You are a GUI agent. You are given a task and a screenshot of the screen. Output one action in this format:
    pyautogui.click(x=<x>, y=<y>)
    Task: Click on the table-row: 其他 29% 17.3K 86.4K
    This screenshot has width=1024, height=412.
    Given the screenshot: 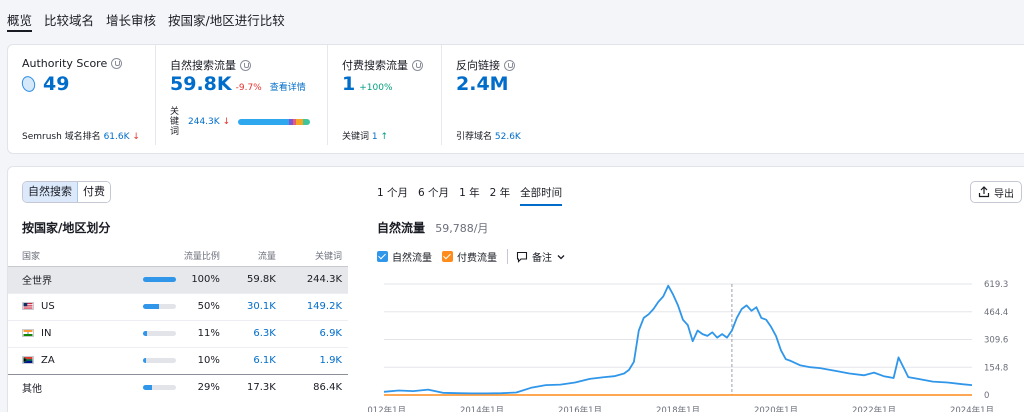 What is the action you would take?
    pyautogui.click(x=178, y=387)
    